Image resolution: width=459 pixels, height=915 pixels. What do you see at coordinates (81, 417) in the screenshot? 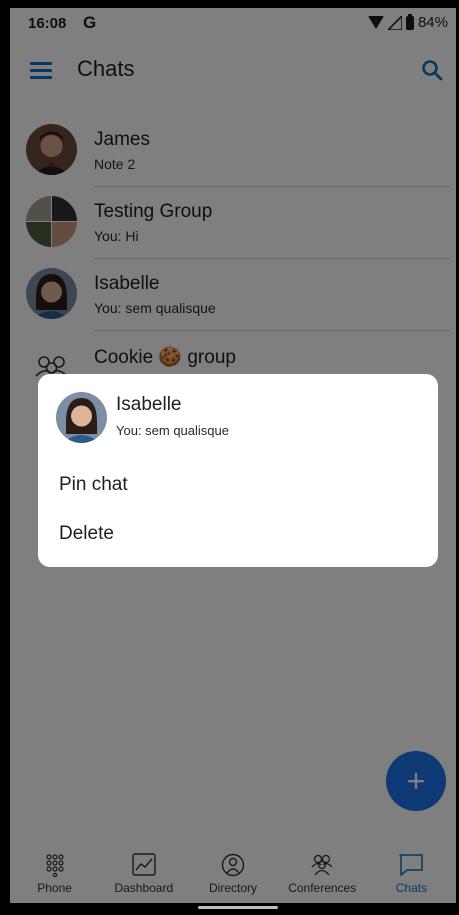
I see `avatar` at bounding box center [81, 417].